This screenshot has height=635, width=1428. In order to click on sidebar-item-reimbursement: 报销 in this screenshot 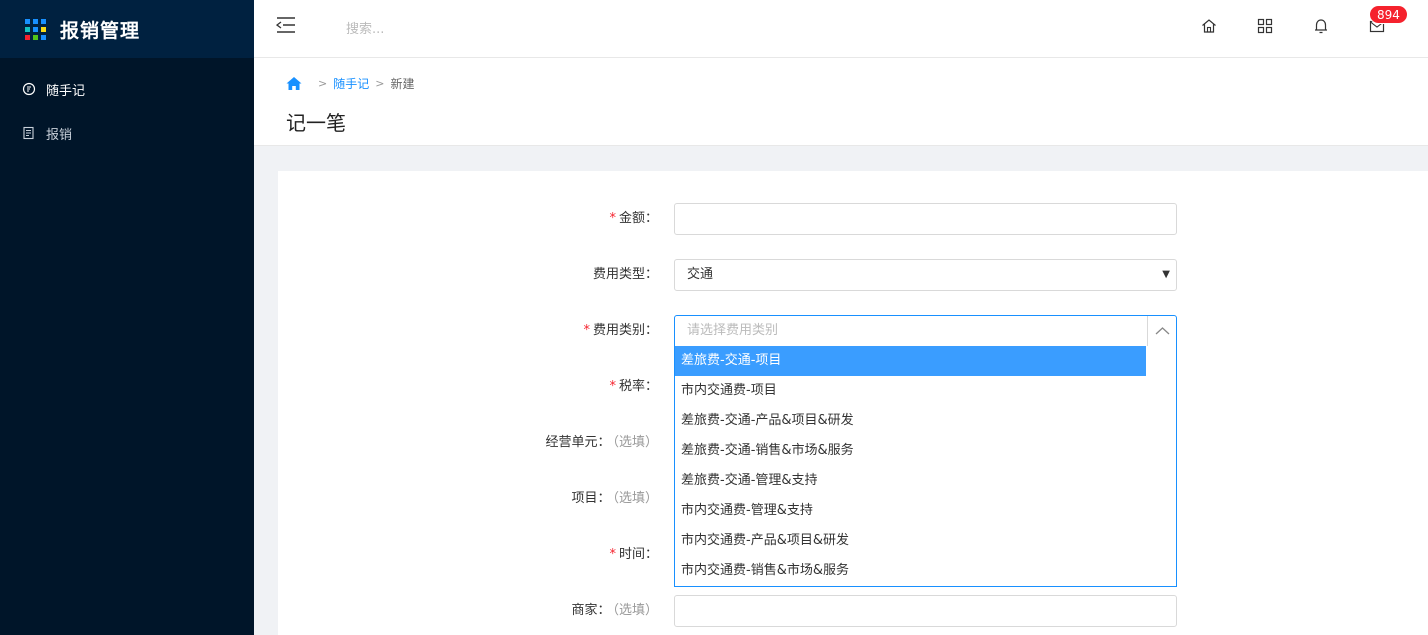, I will do `click(127, 133)`.